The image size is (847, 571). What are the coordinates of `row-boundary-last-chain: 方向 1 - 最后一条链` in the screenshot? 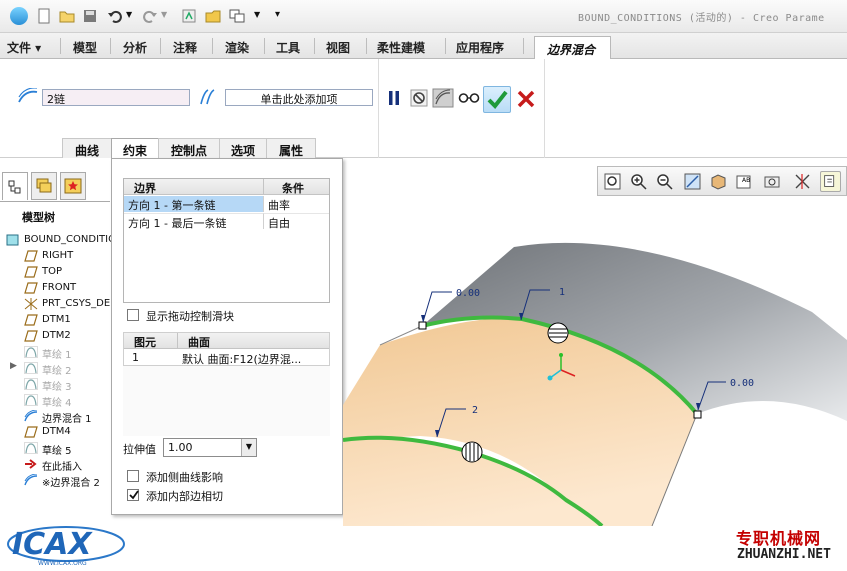 It's located at (194, 221).